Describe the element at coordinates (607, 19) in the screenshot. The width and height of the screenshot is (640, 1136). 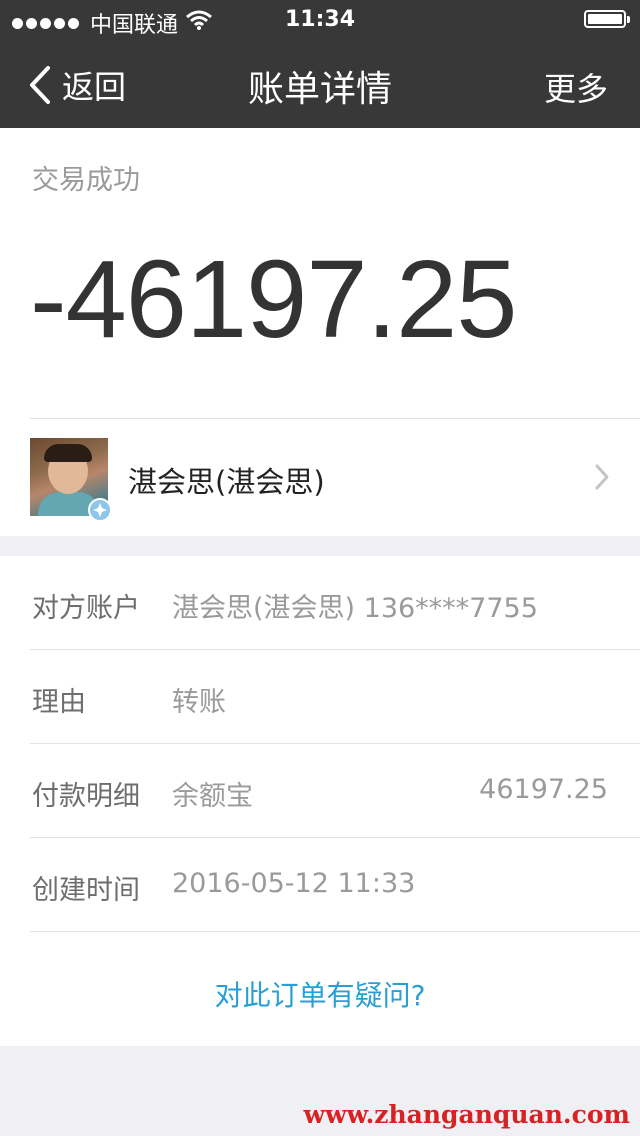
I see `battery-icon` at that location.